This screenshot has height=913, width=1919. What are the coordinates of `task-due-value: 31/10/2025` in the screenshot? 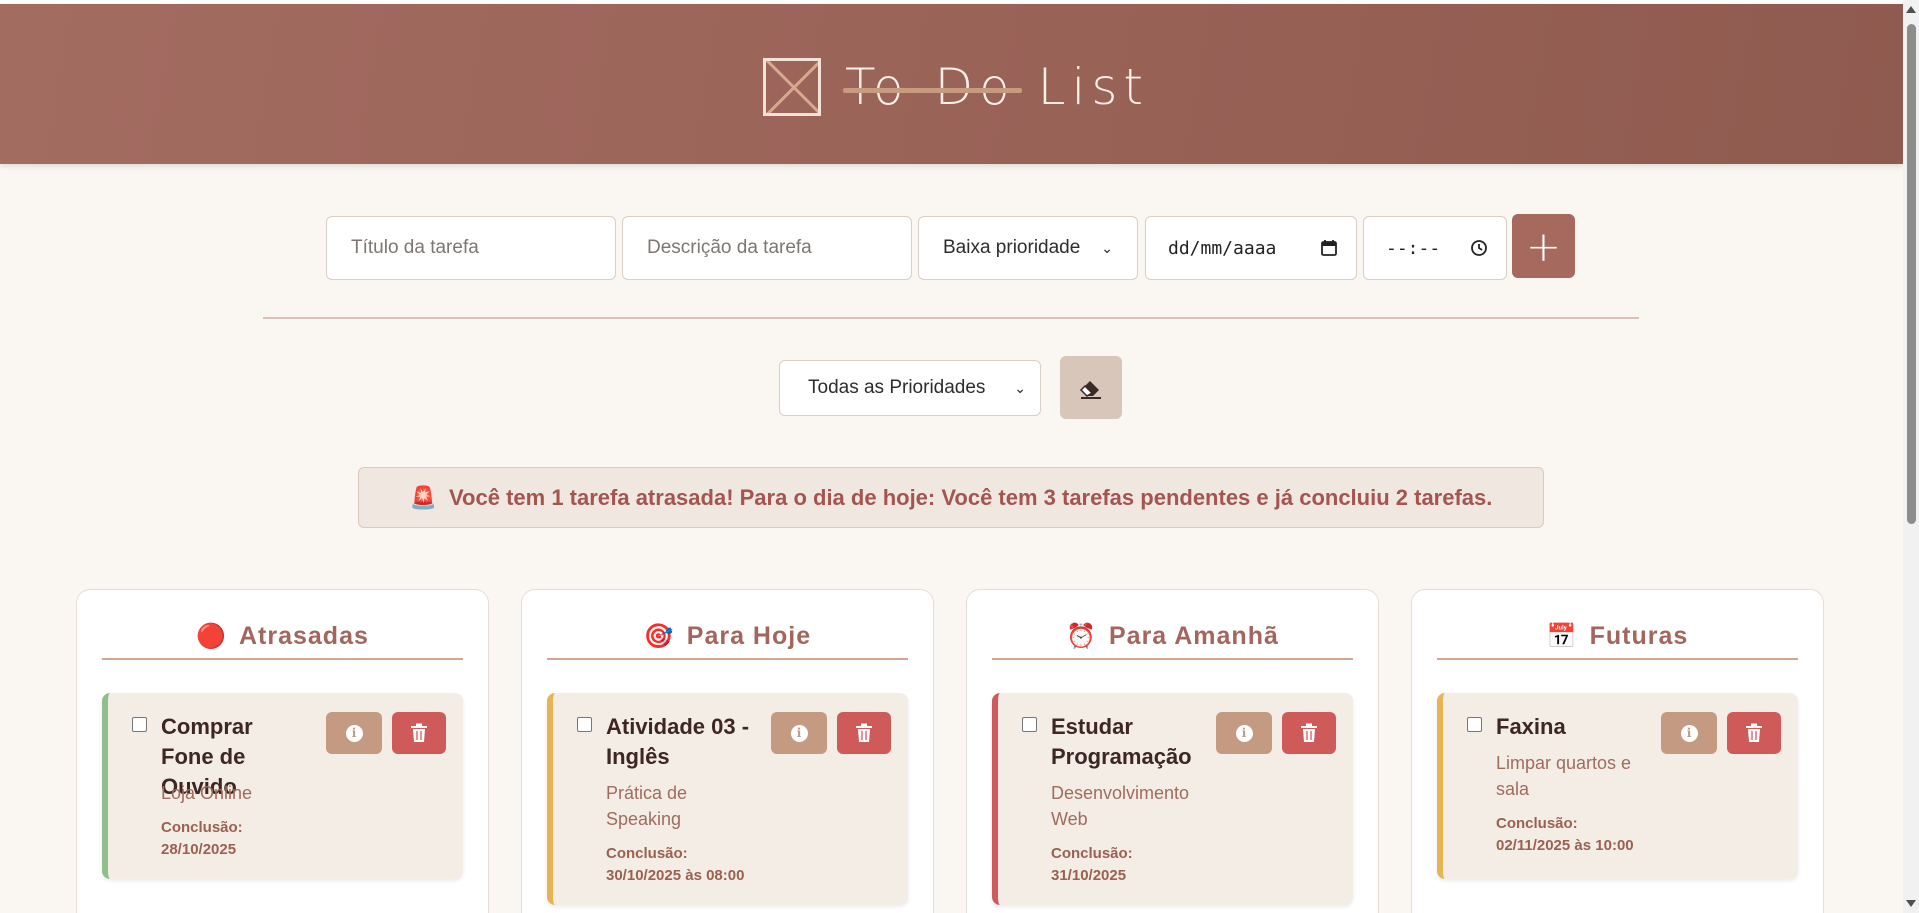 It's located at (1089, 875).